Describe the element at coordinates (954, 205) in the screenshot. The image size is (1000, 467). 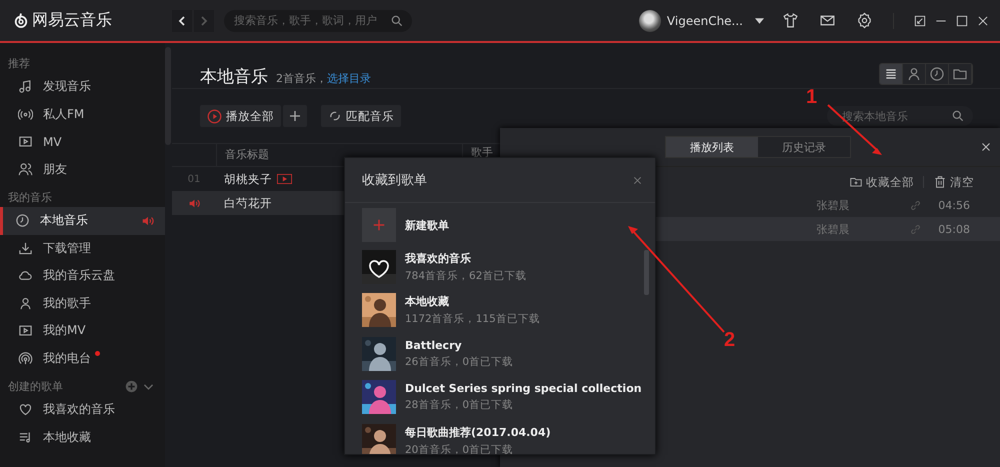
I see `duration: 04:56` at that location.